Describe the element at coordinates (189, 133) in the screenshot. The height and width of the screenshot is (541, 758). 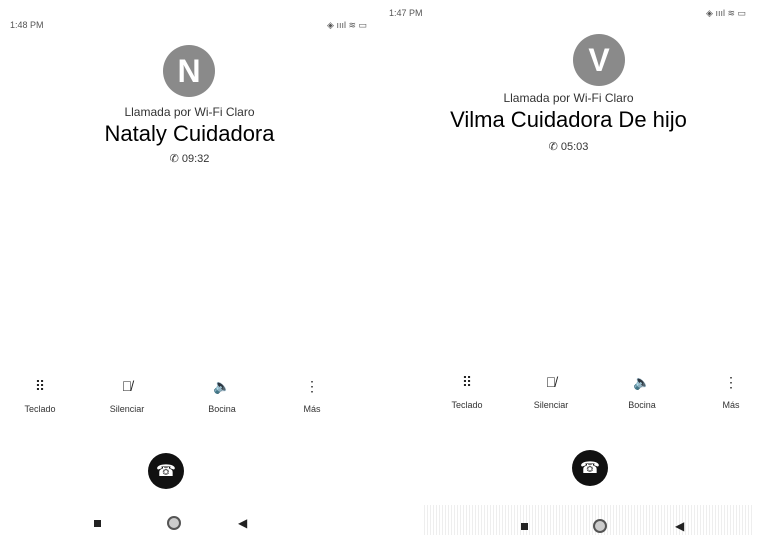
I see `caller-name: Nataly Cuidadora` at that location.